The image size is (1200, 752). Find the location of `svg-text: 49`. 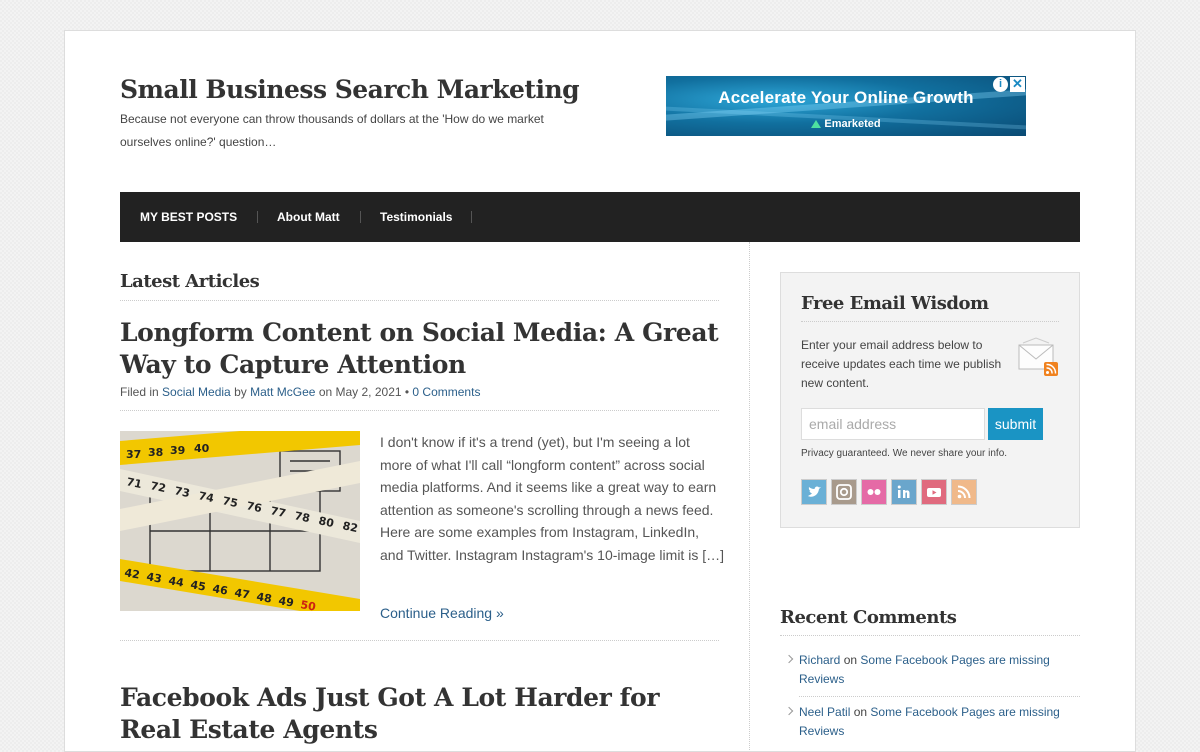

svg-text: 49 is located at coordinates (285, 601).